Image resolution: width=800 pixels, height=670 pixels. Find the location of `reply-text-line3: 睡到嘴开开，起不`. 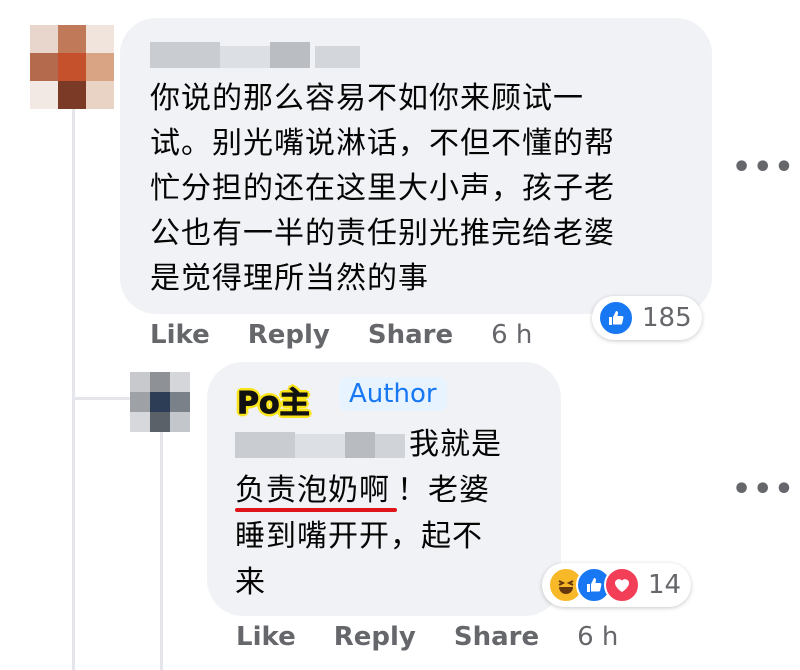

reply-text-line3: 睡到嘴开开，起不 is located at coordinates (359, 536).